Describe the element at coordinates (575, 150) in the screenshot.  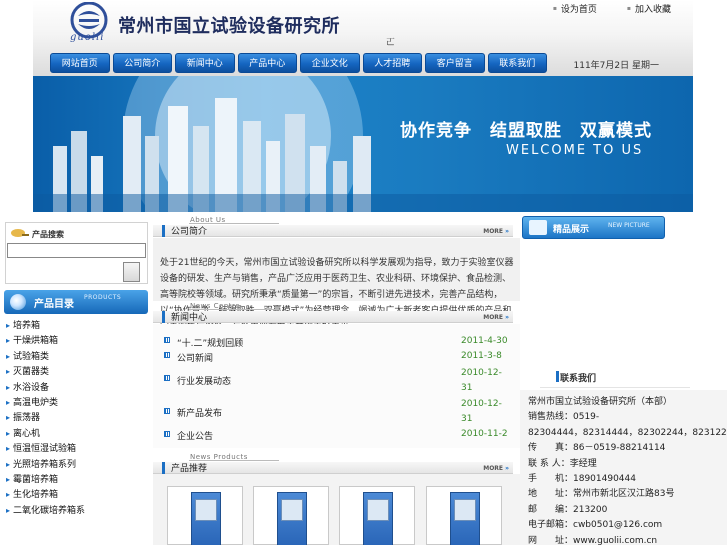
I see `banner-welcome: WELCOME TO US` at that location.